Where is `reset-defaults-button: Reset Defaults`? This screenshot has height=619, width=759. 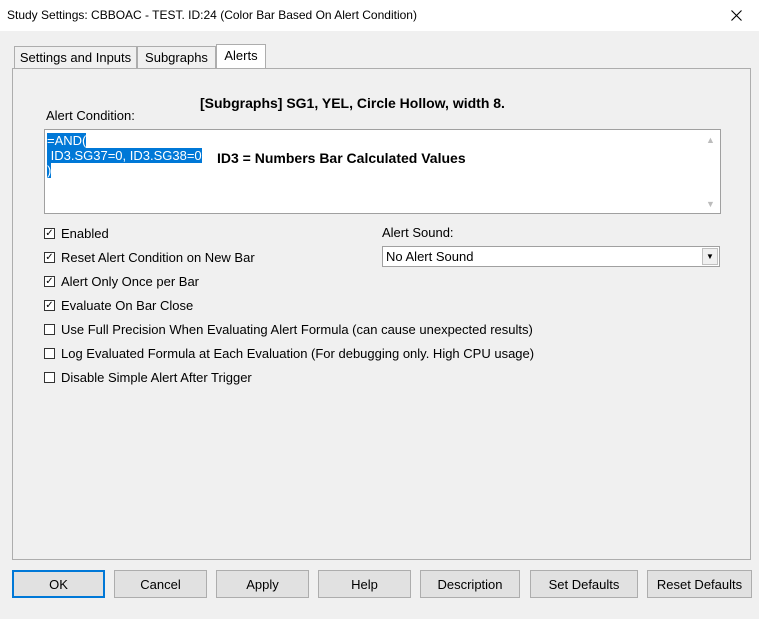
reset-defaults-button: Reset Defaults is located at coordinates (699, 584).